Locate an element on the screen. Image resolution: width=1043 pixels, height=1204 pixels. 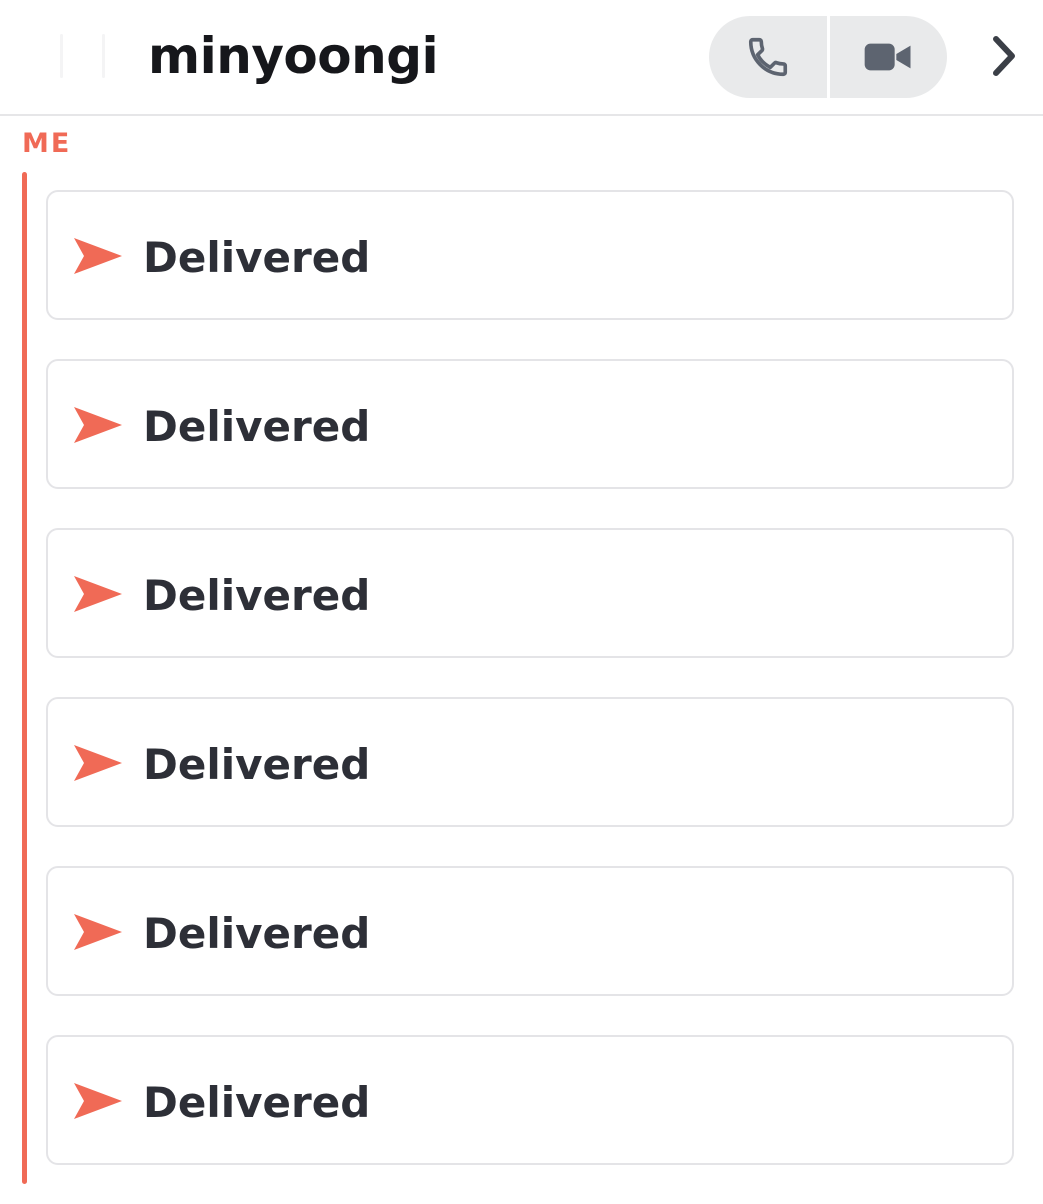
video-camera-icon is located at coordinates (887, 57).